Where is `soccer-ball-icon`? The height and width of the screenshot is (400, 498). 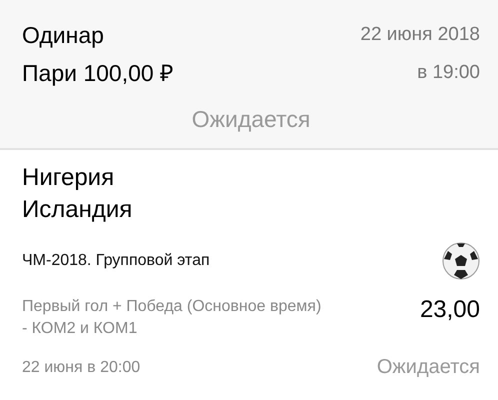
soccer-ball-icon is located at coordinates (461, 261).